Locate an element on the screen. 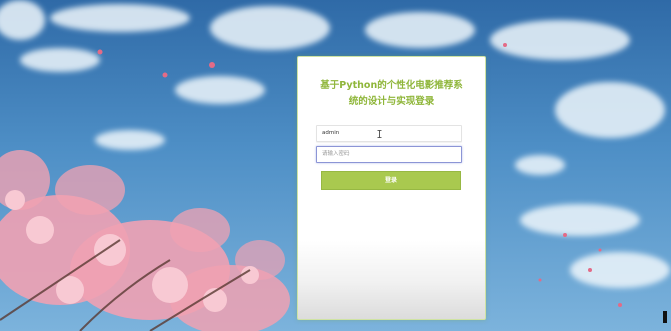 This screenshot has height=331, width=671. page-title: 基于Python的个性化电影推荐系 统的设计与实现登录 is located at coordinates (391, 94).